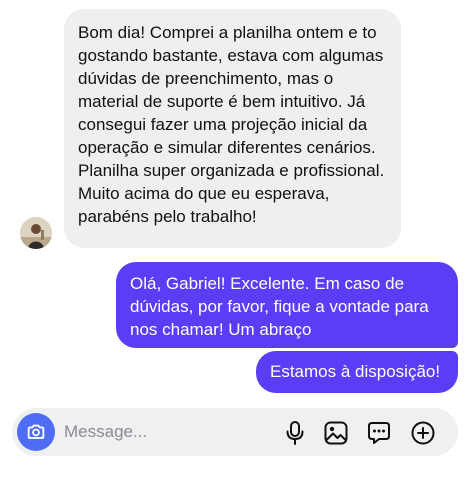  I want to click on gallery-icon, so click(336, 433).